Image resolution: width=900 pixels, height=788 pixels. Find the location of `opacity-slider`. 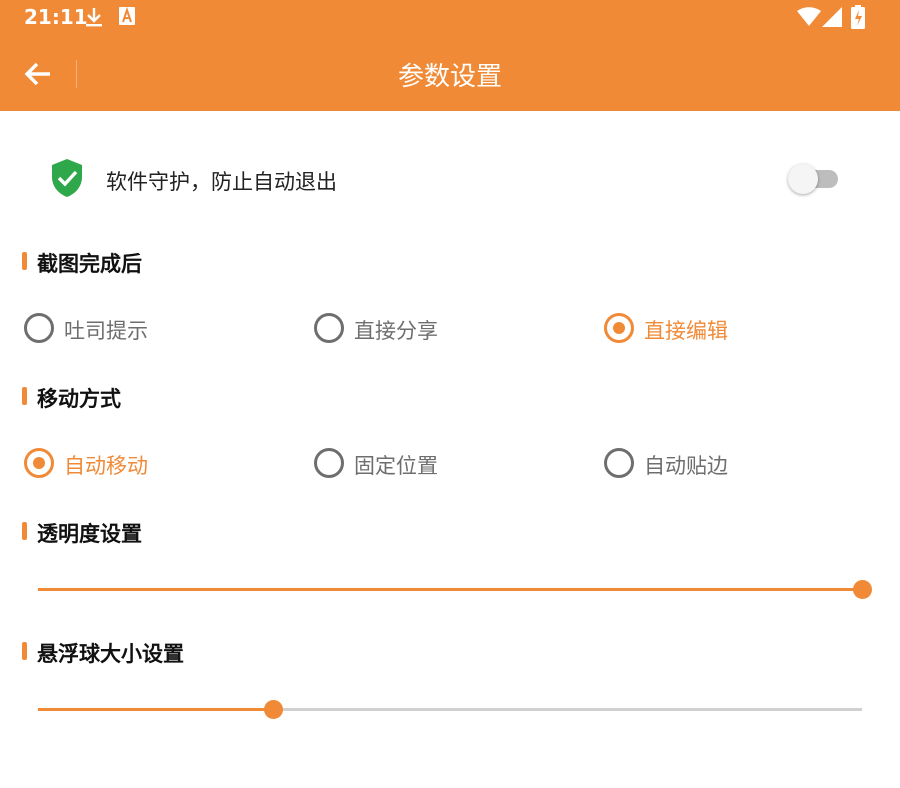

opacity-slider is located at coordinates (455, 590).